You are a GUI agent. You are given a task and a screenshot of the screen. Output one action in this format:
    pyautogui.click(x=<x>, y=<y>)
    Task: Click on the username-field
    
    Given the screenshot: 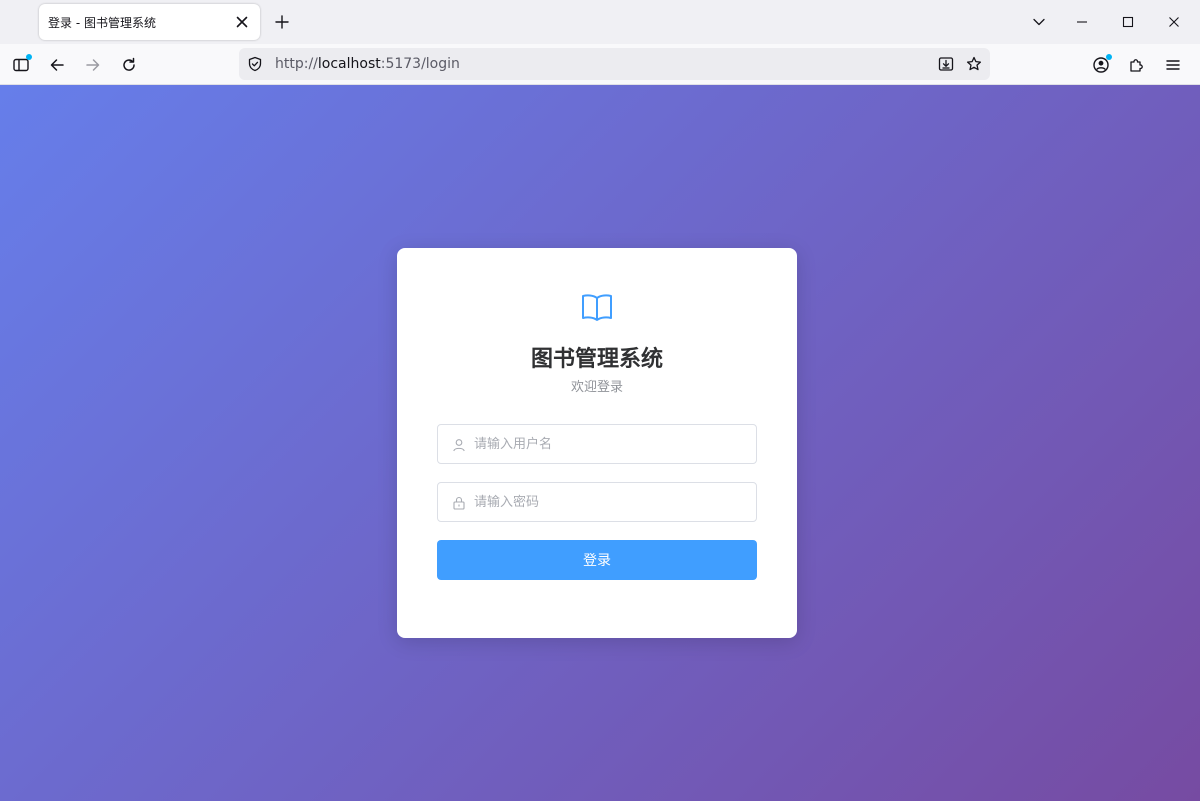 What is the action you would take?
    pyautogui.click(x=597, y=444)
    